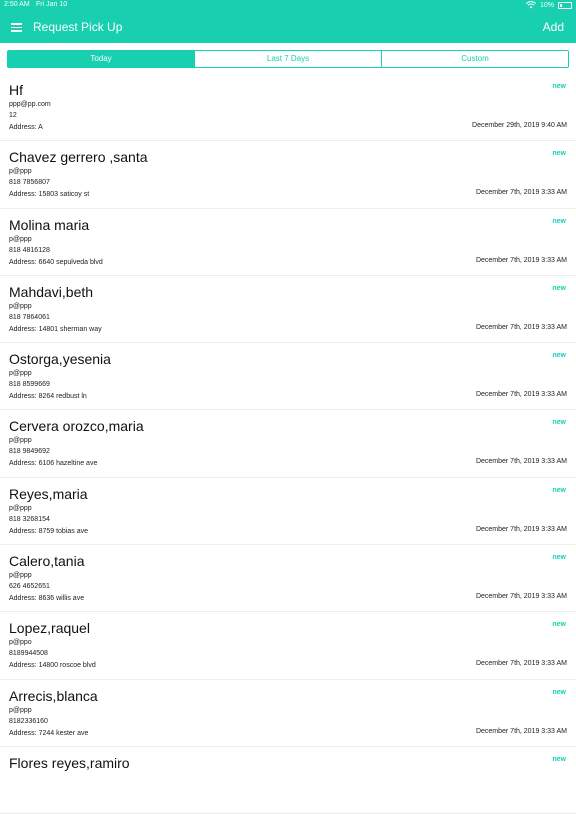 The image size is (576, 814). Describe the element at coordinates (29, 183) in the screenshot. I see `item-phone: 818 7856807` at that location.